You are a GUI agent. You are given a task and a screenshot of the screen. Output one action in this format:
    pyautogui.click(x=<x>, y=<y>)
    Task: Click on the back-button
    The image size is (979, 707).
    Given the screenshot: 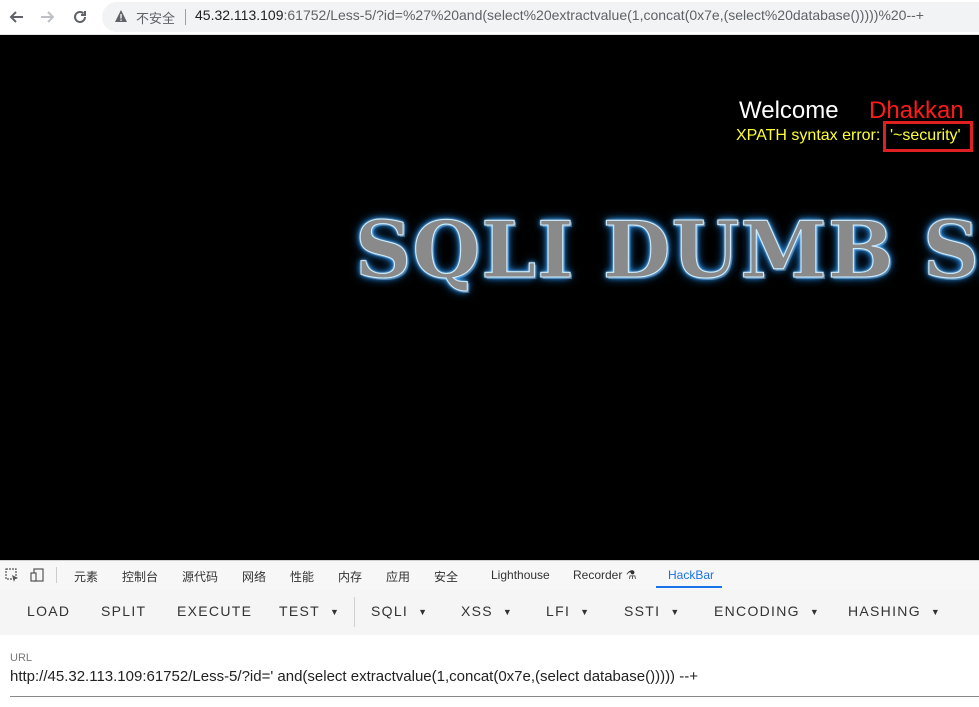 What is the action you would take?
    pyautogui.click(x=16, y=17)
    